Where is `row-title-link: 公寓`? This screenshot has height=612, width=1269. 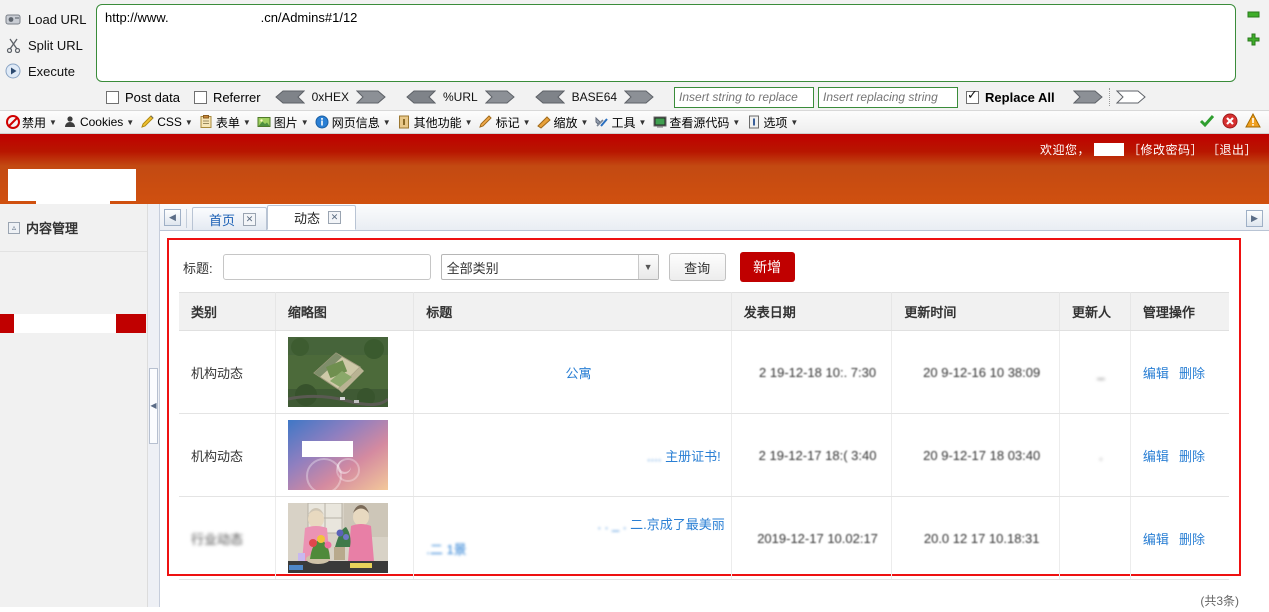
row-title-link: 公寓 is located at coordinates (578, 373).